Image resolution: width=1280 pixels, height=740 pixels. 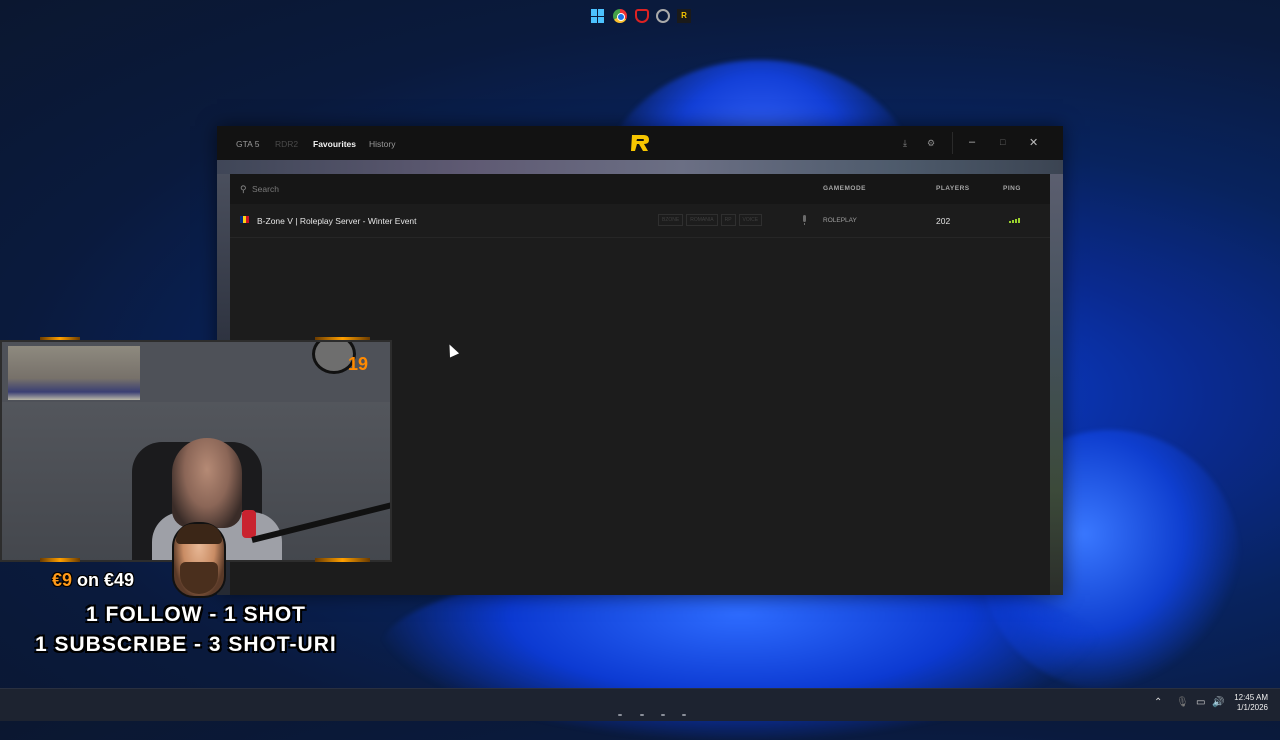 What do you see at coordinates (953, 188) in the screenshot?
I see `column-players: PLAYERS` at bounding box center [953, 188].